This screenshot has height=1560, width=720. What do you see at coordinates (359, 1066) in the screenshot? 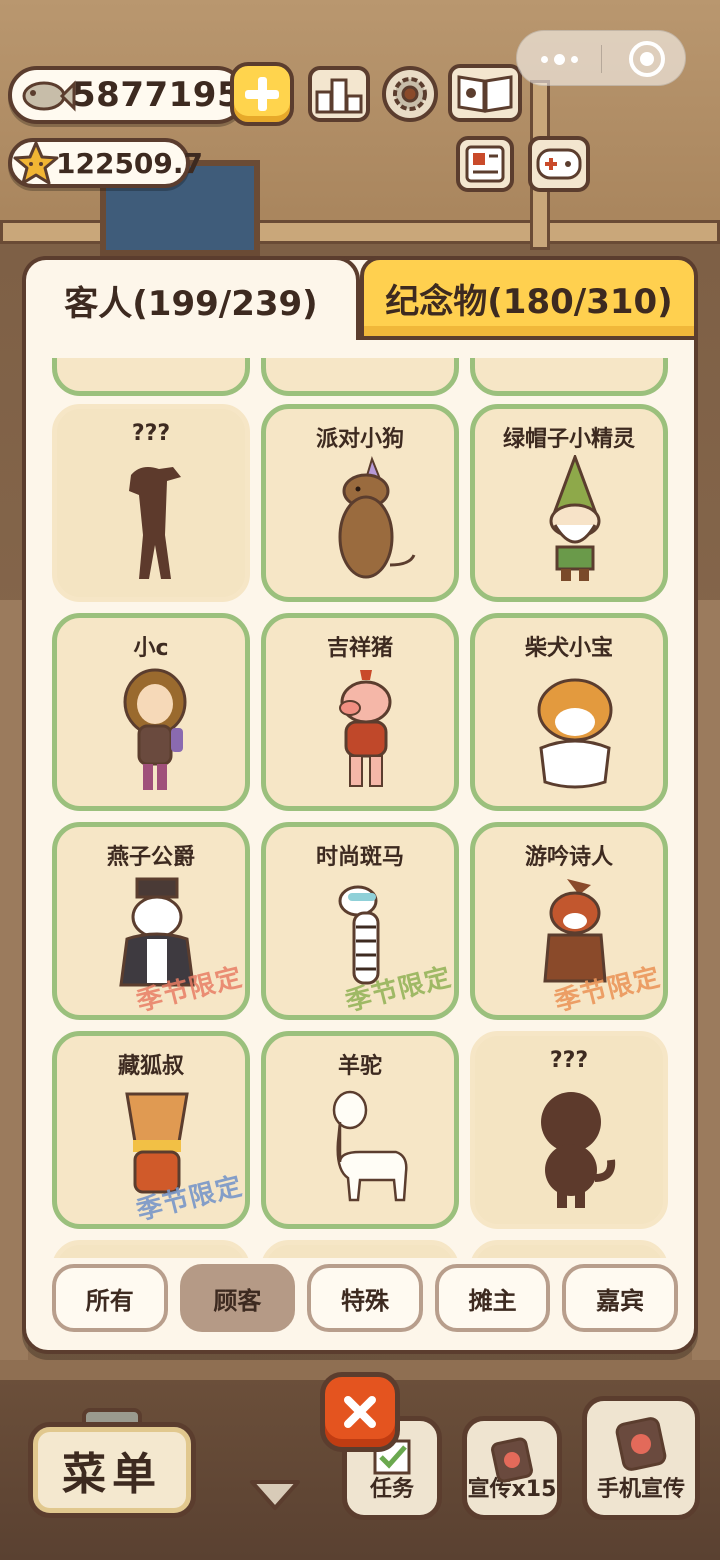
I see `guest-name: 羊驼` at bounding box center [359, 1066].